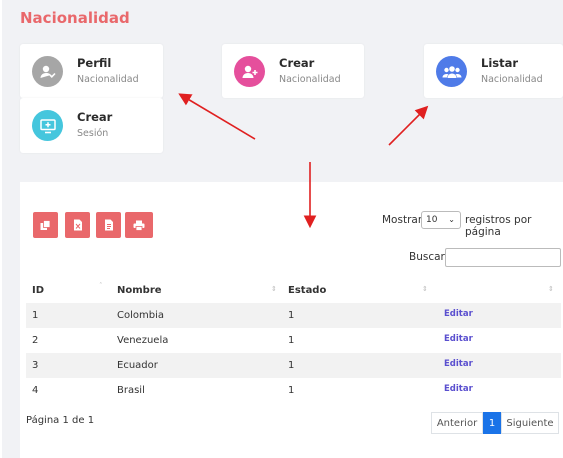 The width and height of the screenshot is (563, 458). What do you see at coordinates (441, 220) in the screenshot?
I see `page-size-select: 10 ⌄` at bounding box center [441, 220].